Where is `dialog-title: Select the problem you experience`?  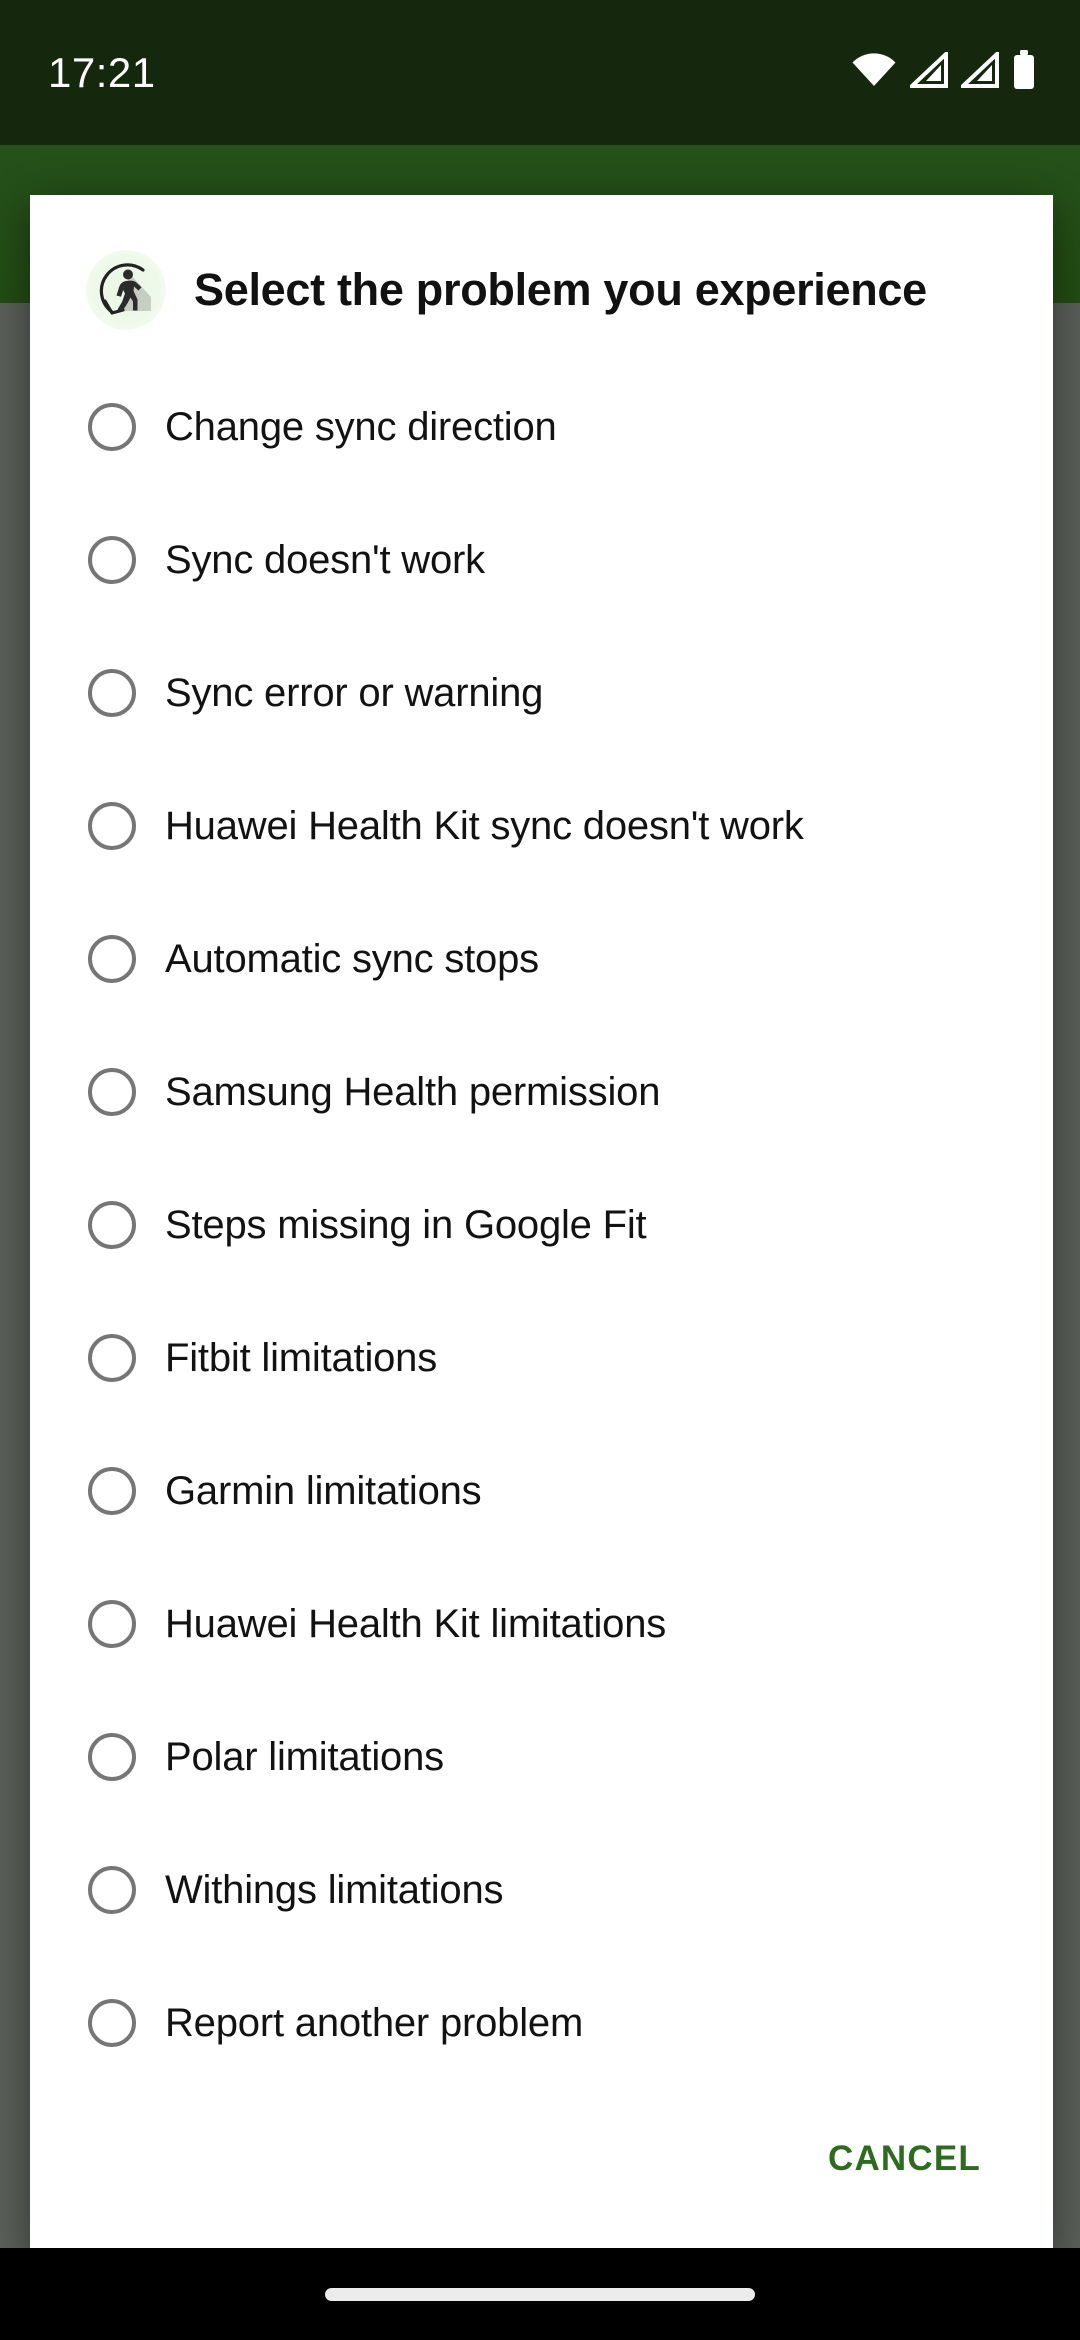 dialog-title: Select the problem you experience is located at coordinates (560, 290).